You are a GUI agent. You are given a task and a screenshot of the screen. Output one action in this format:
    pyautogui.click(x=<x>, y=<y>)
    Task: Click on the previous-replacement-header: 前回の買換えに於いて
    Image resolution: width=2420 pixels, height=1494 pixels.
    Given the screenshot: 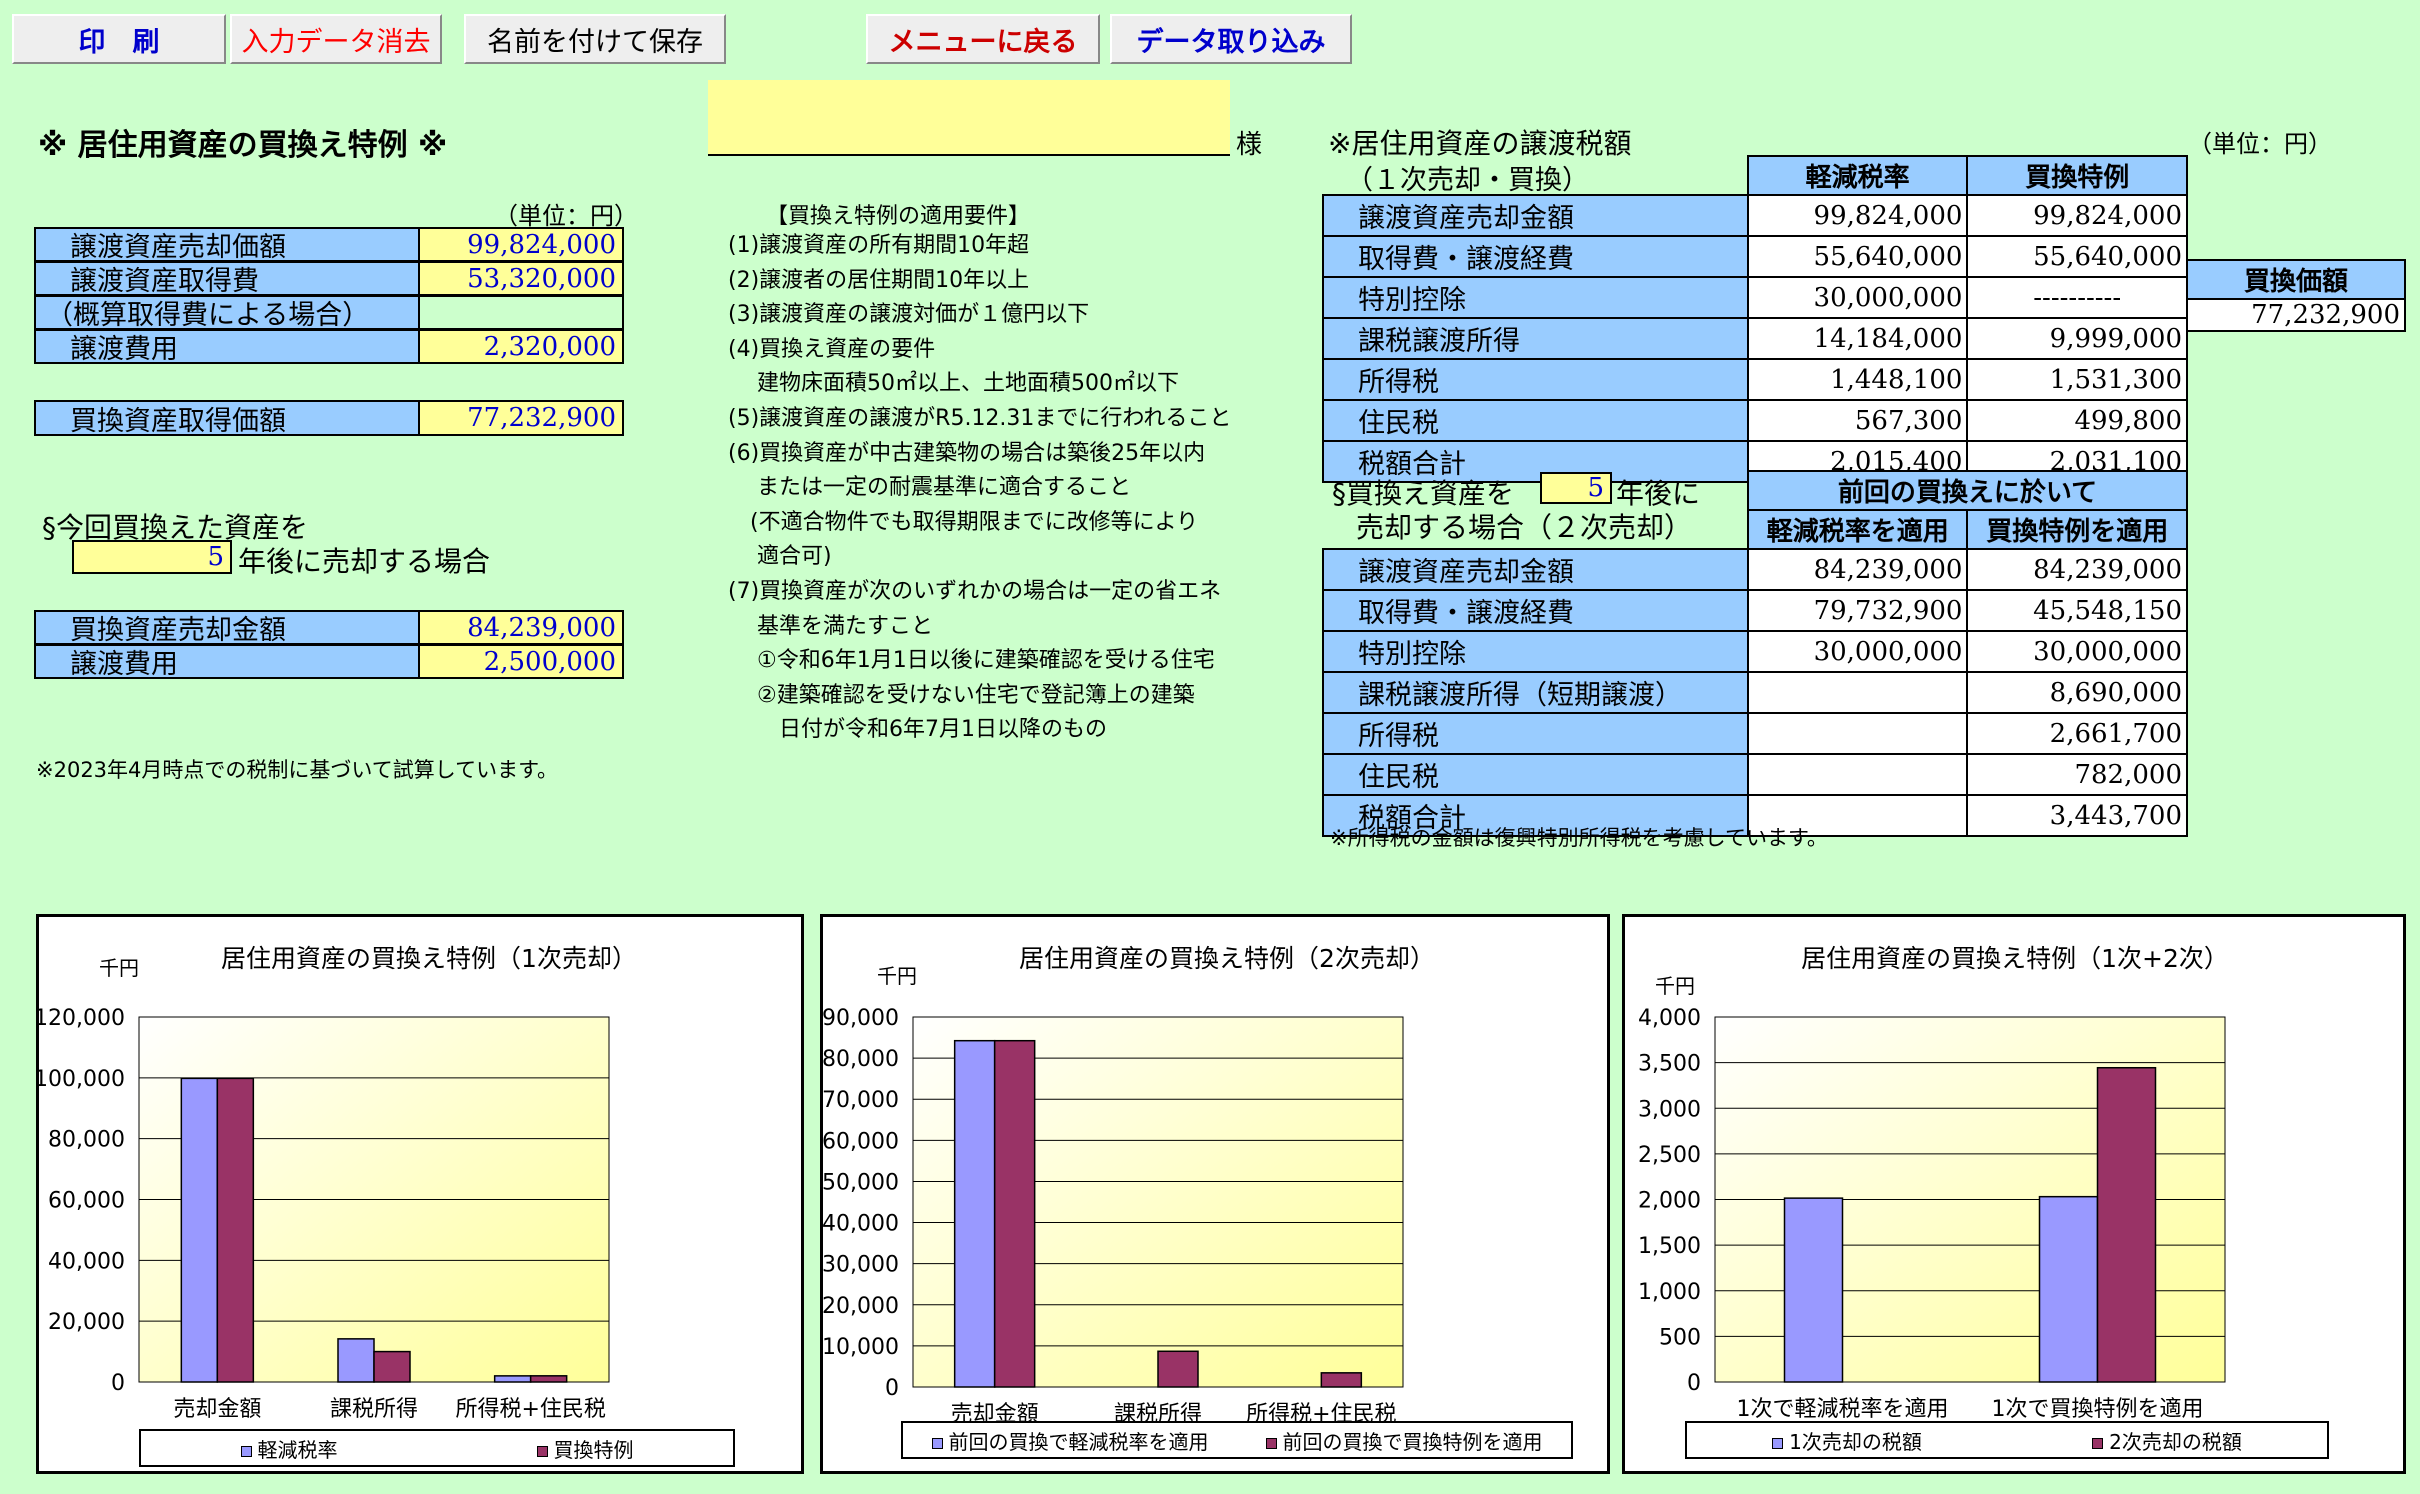 What is the action you would take?
    pyautogui.click(x=1967, y=490)
    